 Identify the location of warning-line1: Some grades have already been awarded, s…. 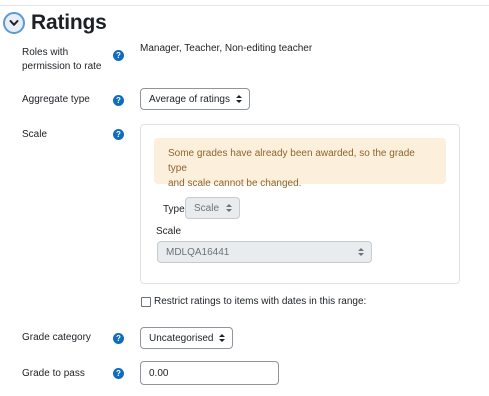
(291, 161).